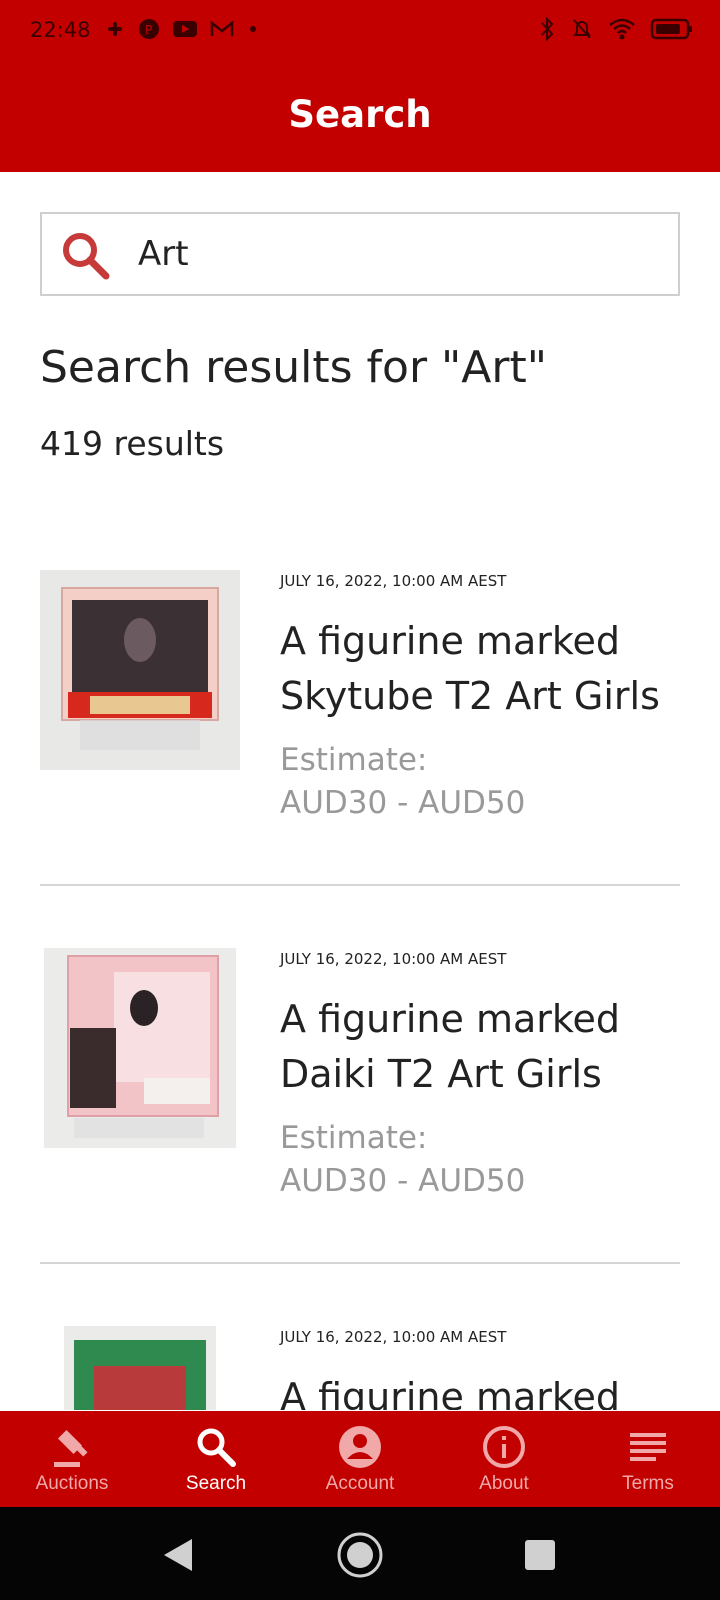 The width and height of the screenshot is (720, 1600). I want to click on system-status-icons, so click(616, 29).